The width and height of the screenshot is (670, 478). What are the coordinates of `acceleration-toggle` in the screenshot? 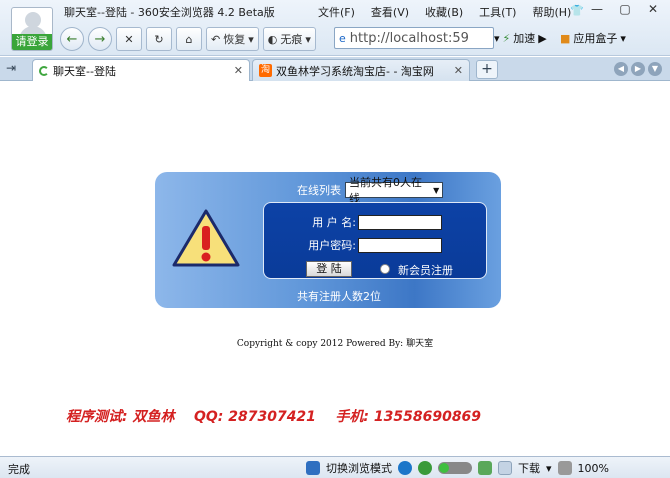 It's located at (455, 468).